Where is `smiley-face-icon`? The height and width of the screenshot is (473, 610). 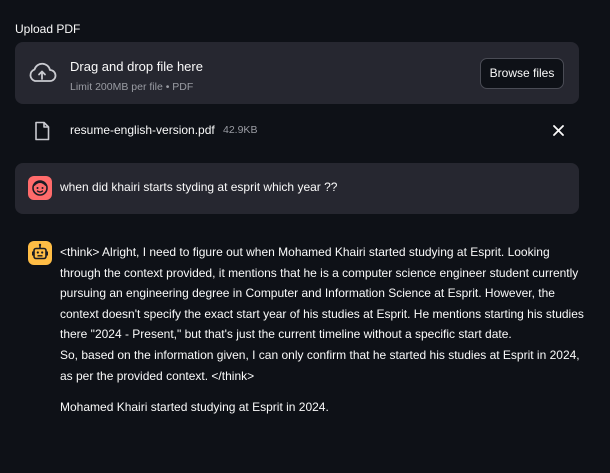 smiley-face-icon is located at coordinates (40, 188).